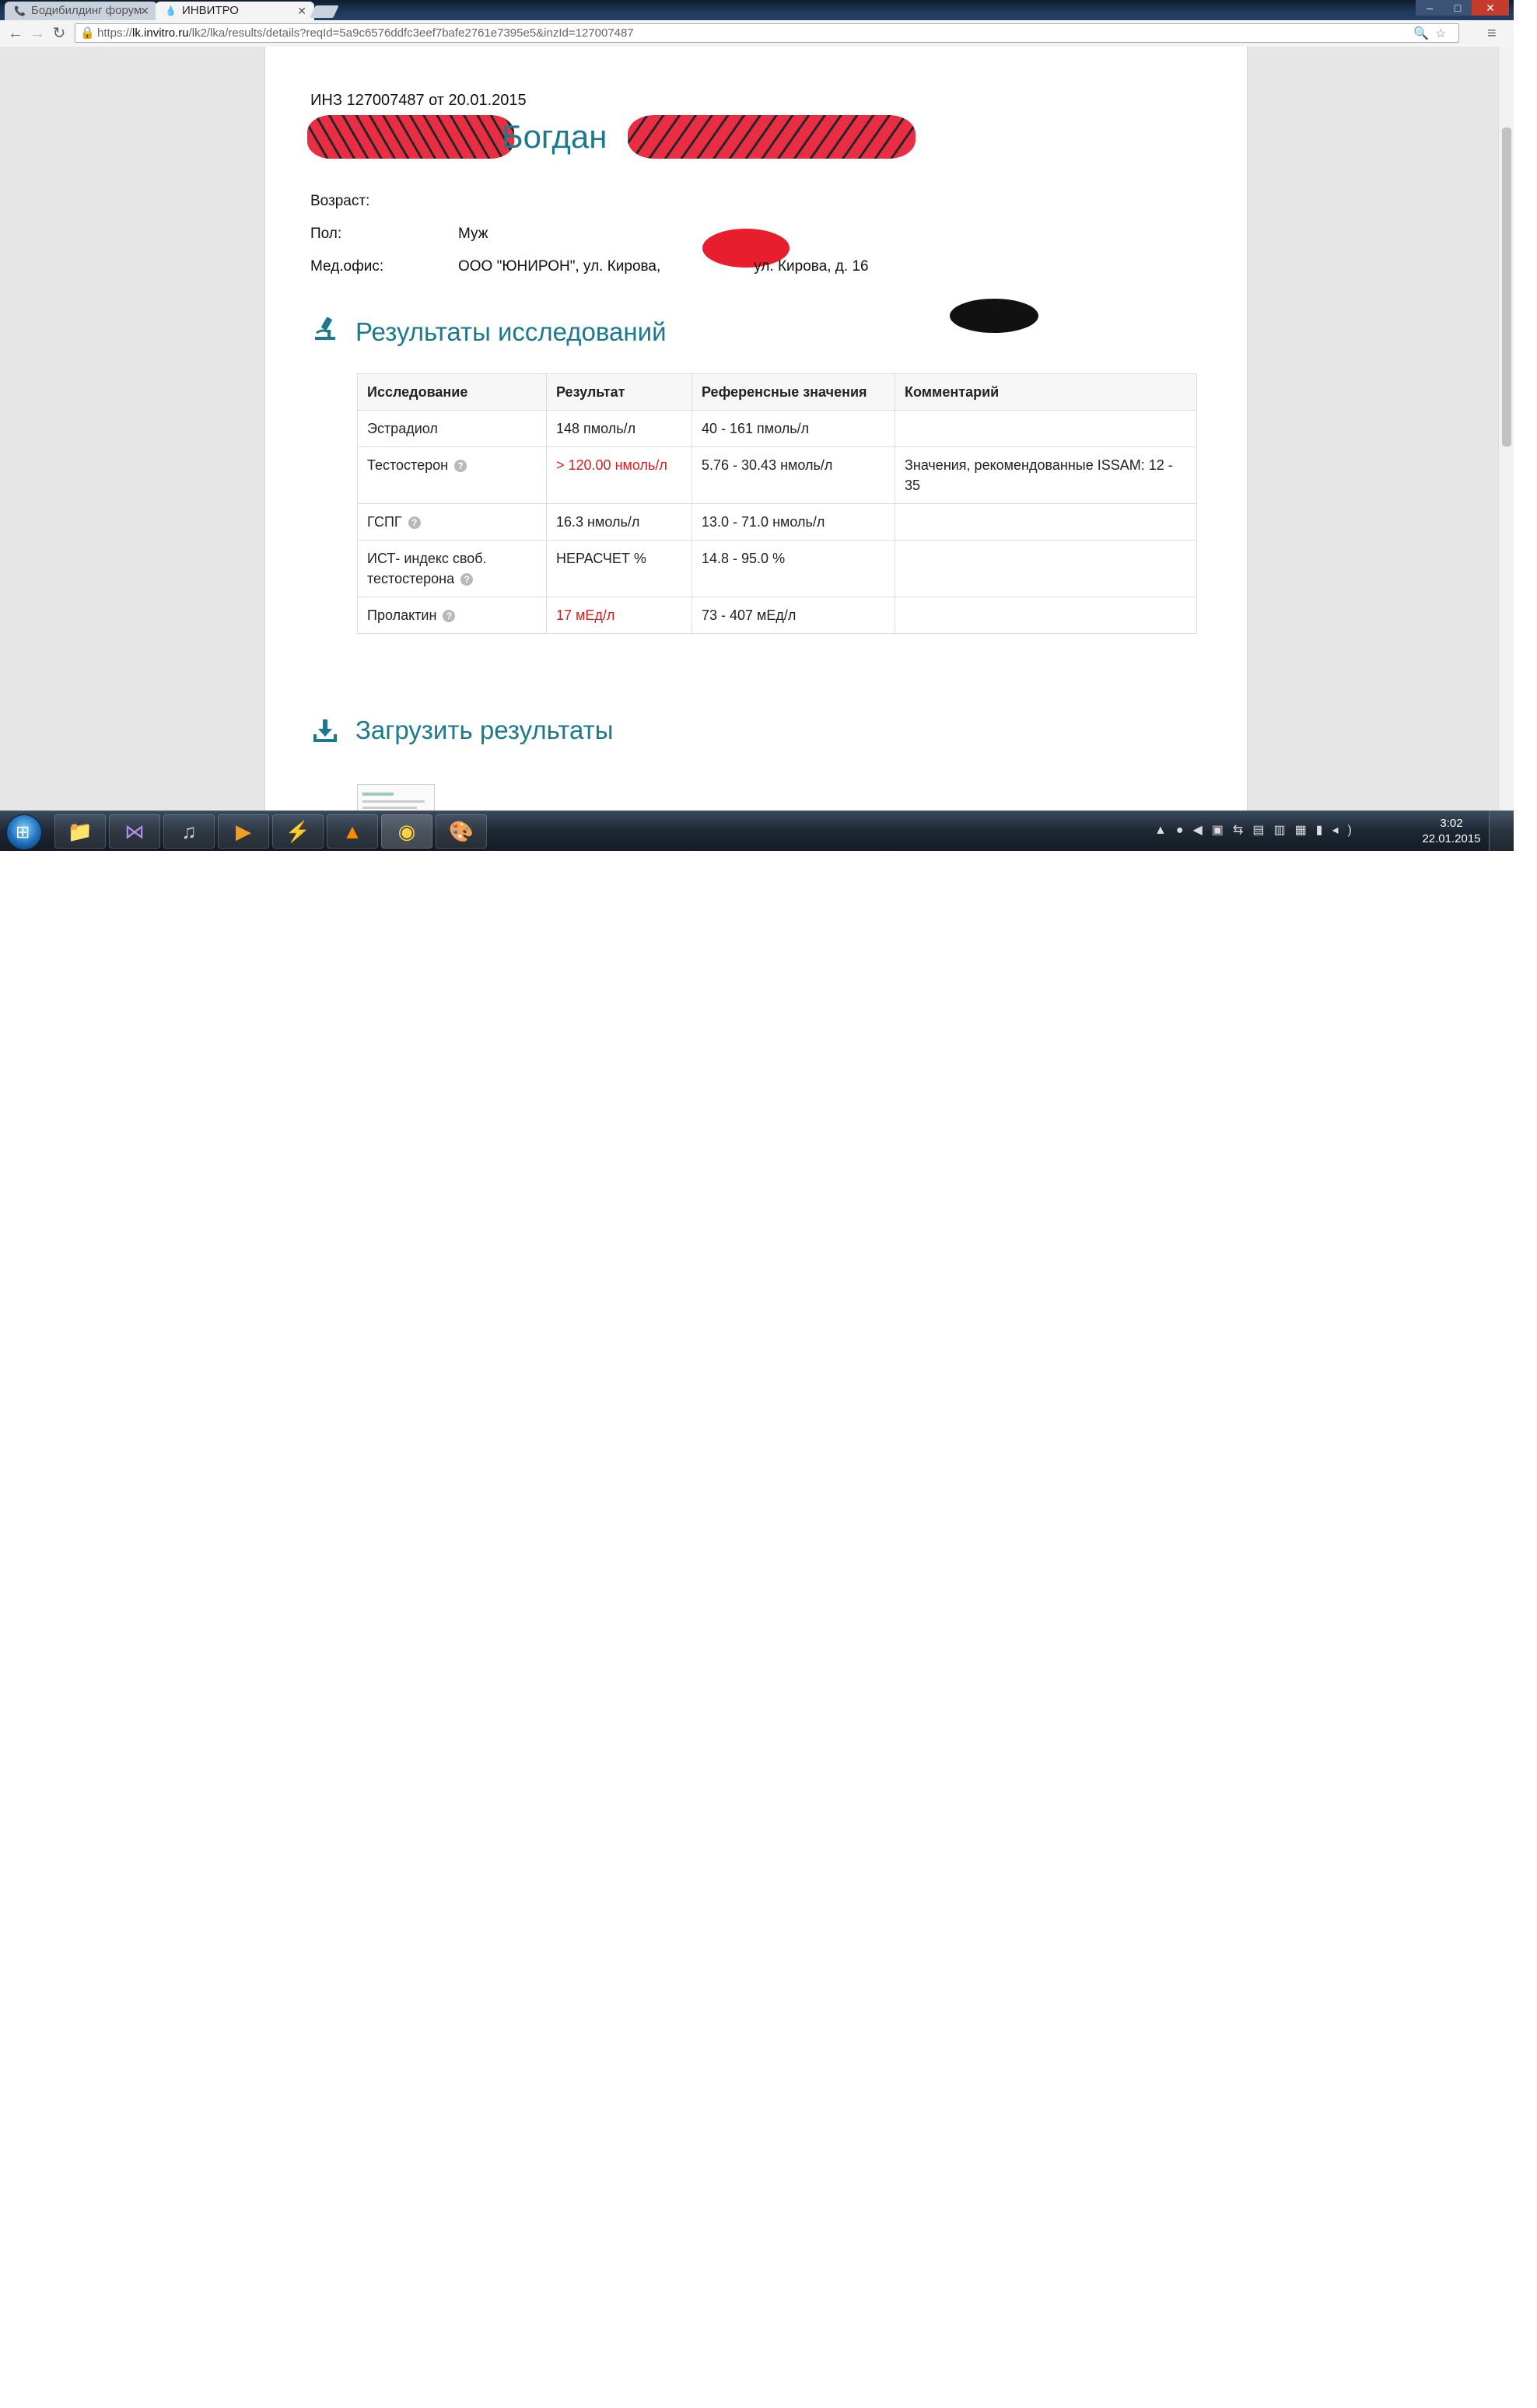  I want to click on bookmark-star-icon: ☆, so click(1441, 34).